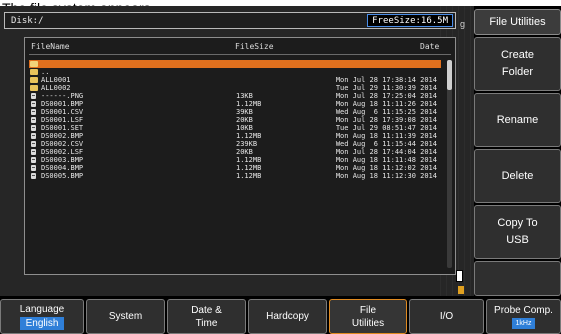  Describe the element at coordinates (386, 152) in the screenshot. I see `file-date: Mon Jul 28 17:44:04 2014` at that location.